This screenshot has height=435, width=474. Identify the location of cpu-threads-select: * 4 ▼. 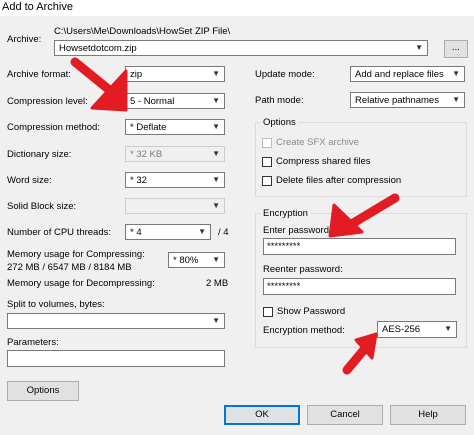
(168, 232).